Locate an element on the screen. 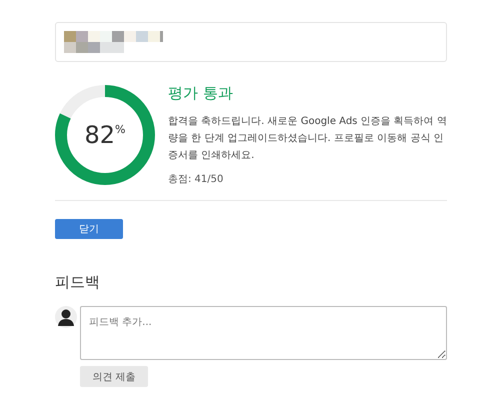 The image size is (500, 410). close-button: 닫기 is located at coordinates (89, 229).